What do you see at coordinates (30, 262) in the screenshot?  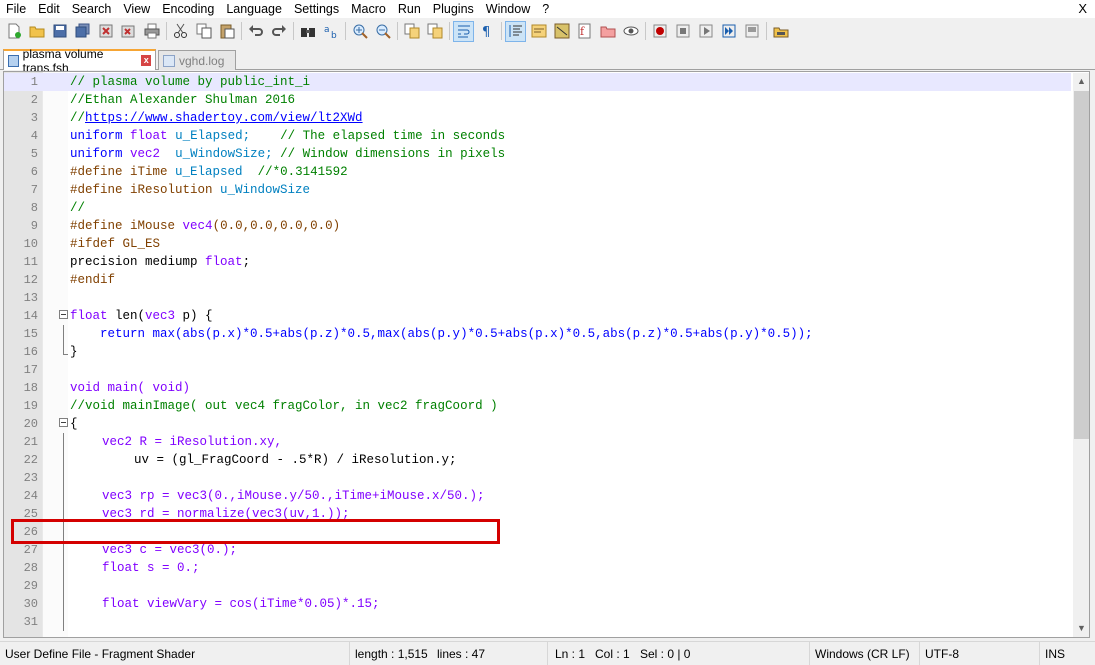 I see `line-number: 11` at bounding box center [30, 262].